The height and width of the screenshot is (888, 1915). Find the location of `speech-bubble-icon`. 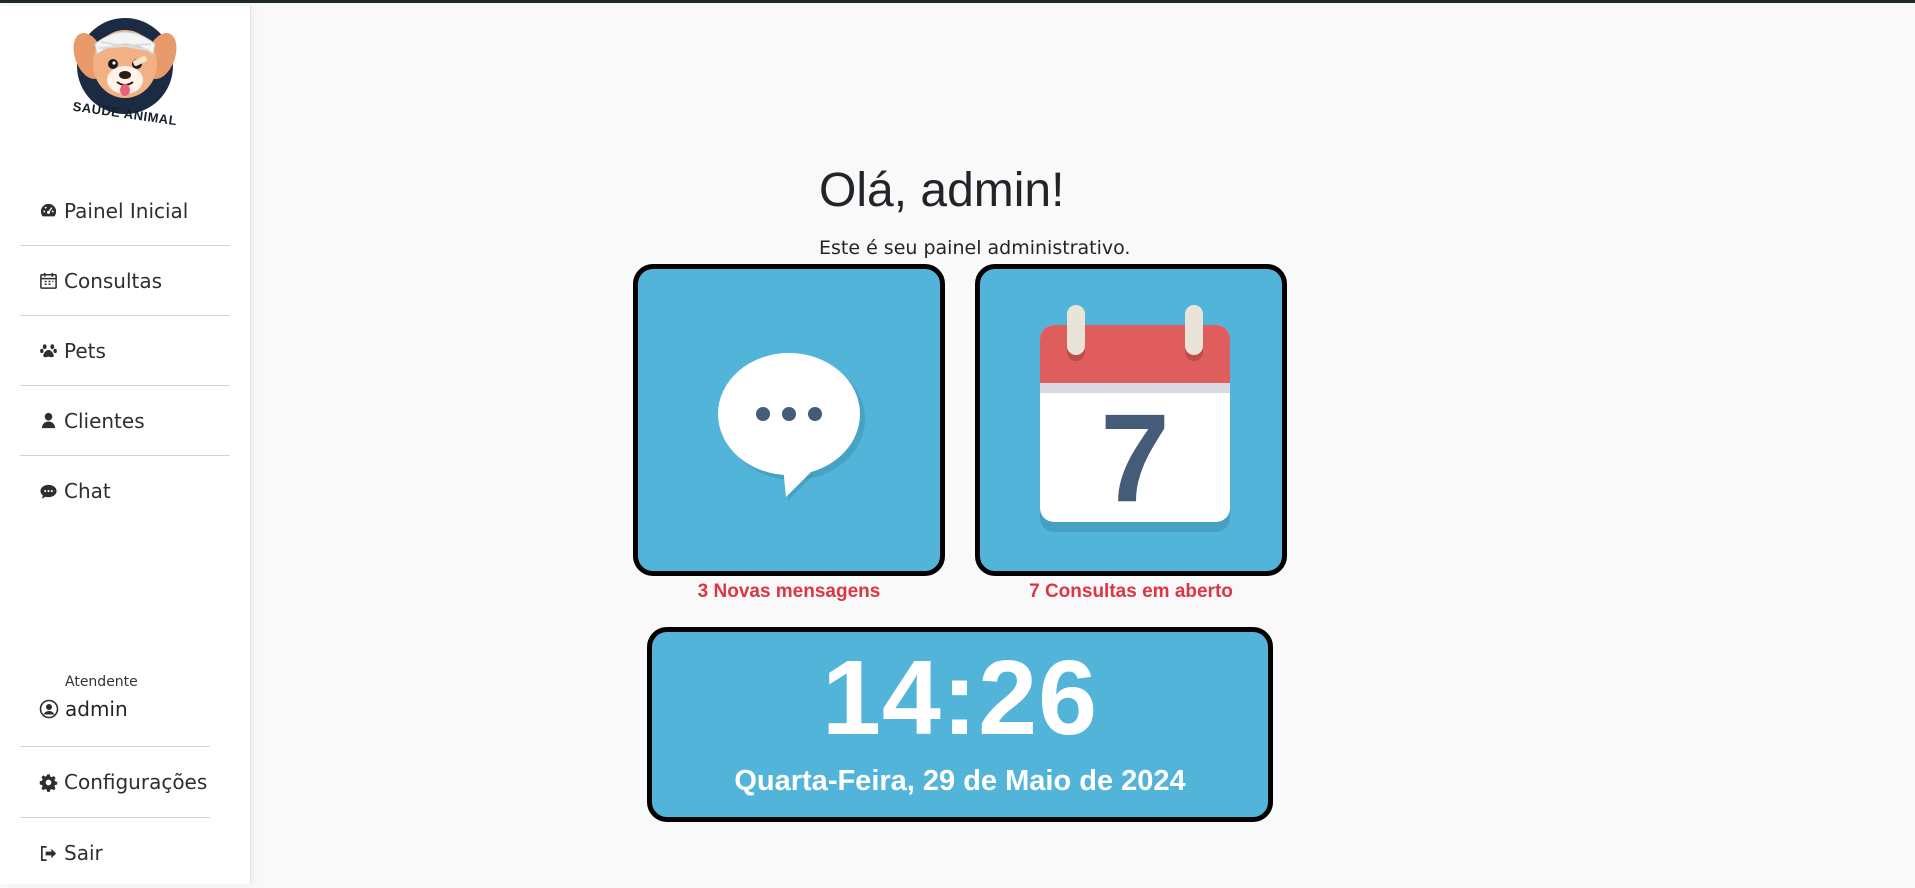

speech-bubble-icon is located at coordinates (791, 427).